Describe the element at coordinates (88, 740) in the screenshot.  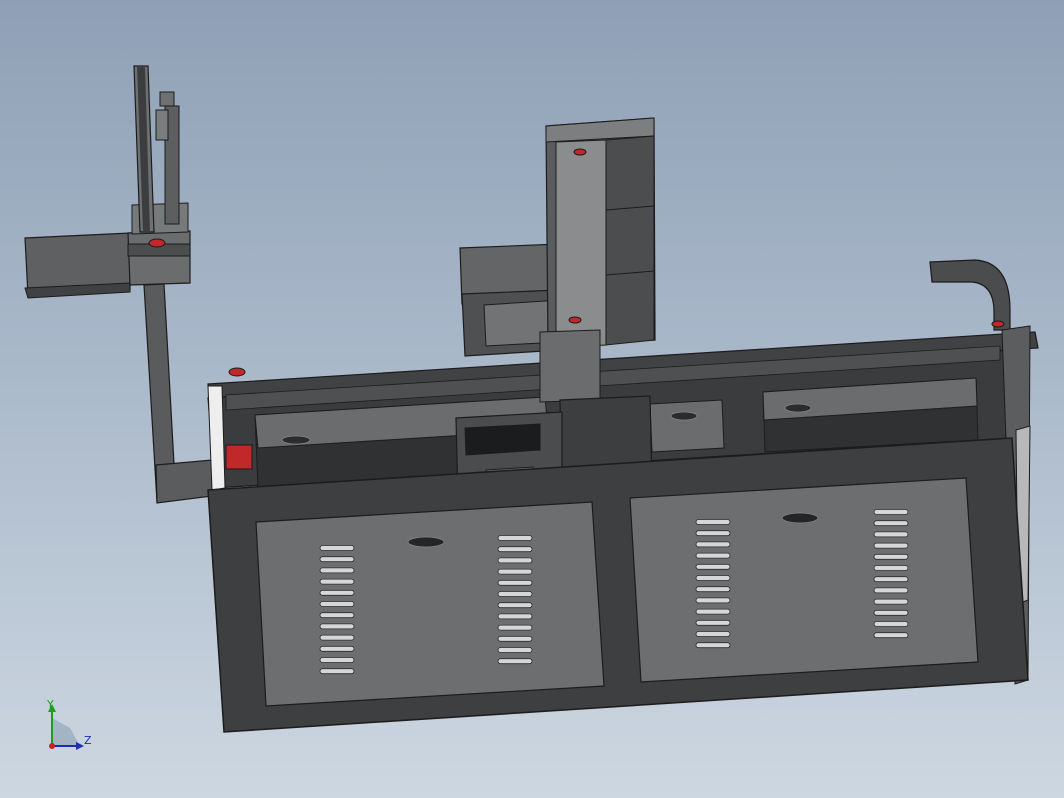
I see `z-axis-label: Z` at that location.